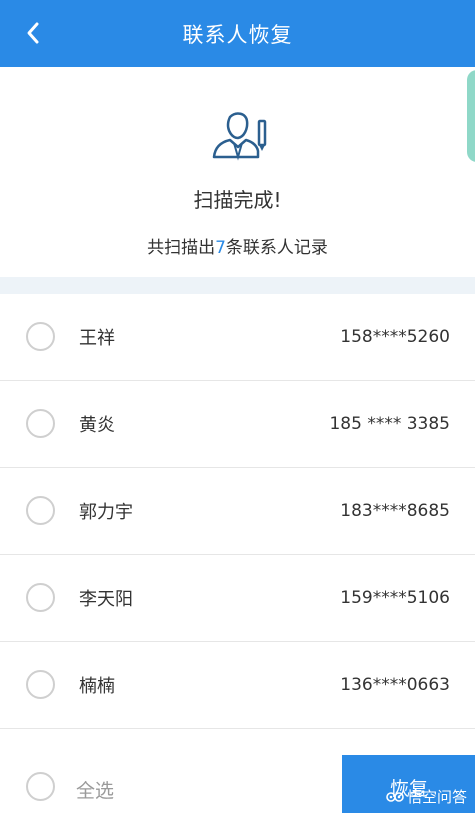  I want to click on select-all-toggle: 全选, so click(171, 771).